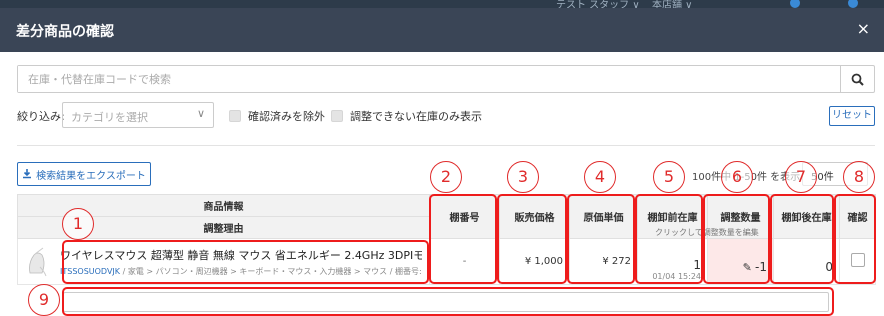  What do you see at coordinates (737, 177) in the screenshot?
I see `annotation-badge-6: 6` at bounding box center [737, 177].